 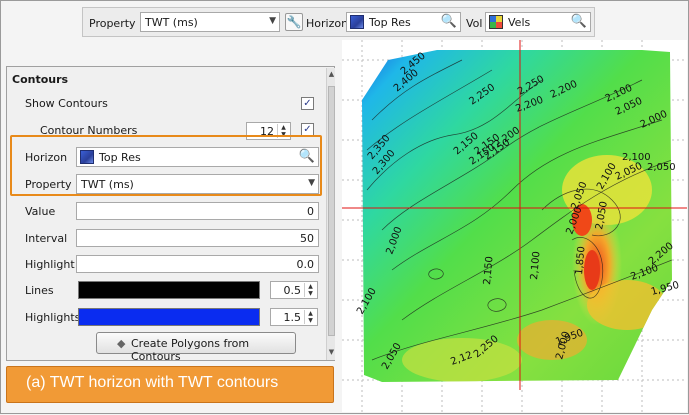 I want to click on highlight-box, so click(x=166, y=165).